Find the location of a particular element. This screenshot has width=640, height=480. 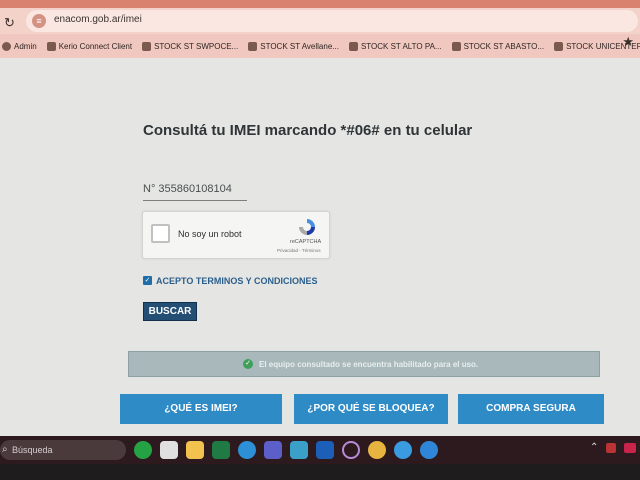

outlook-icon is located at coordinates (325, 450).